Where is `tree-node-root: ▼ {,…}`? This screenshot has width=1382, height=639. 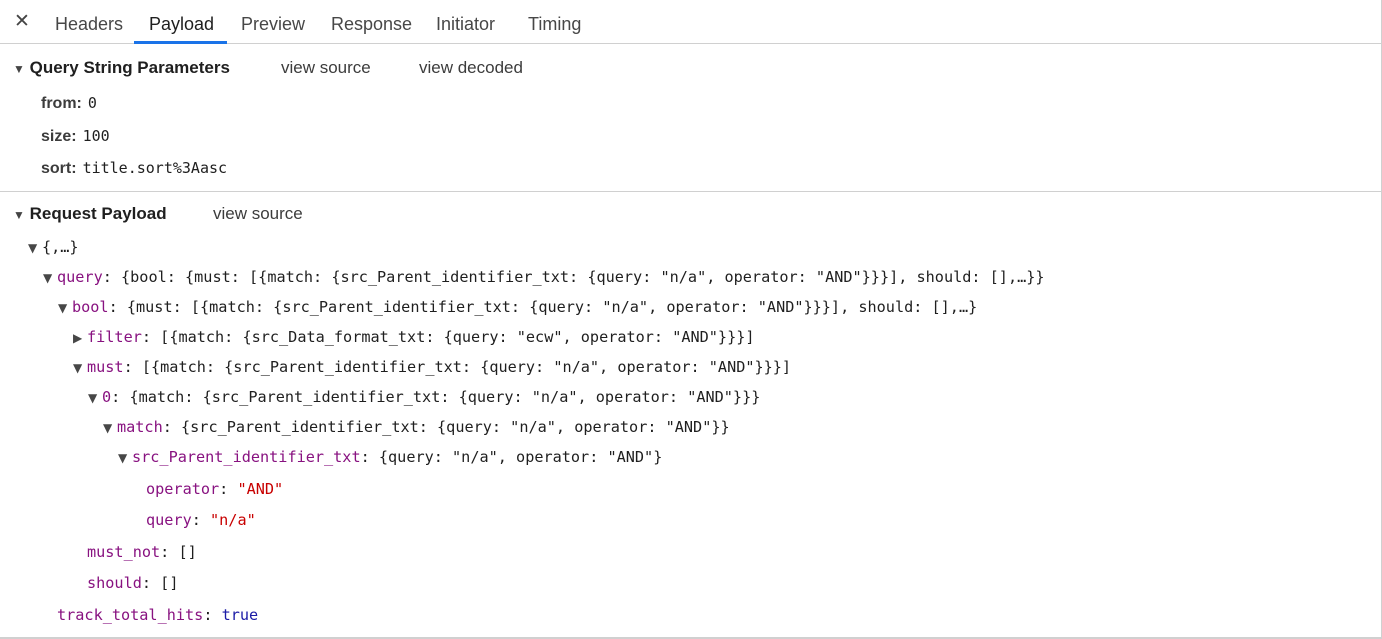
tree-node-root: ▼ {,…} is located at coordinates (53, 247).